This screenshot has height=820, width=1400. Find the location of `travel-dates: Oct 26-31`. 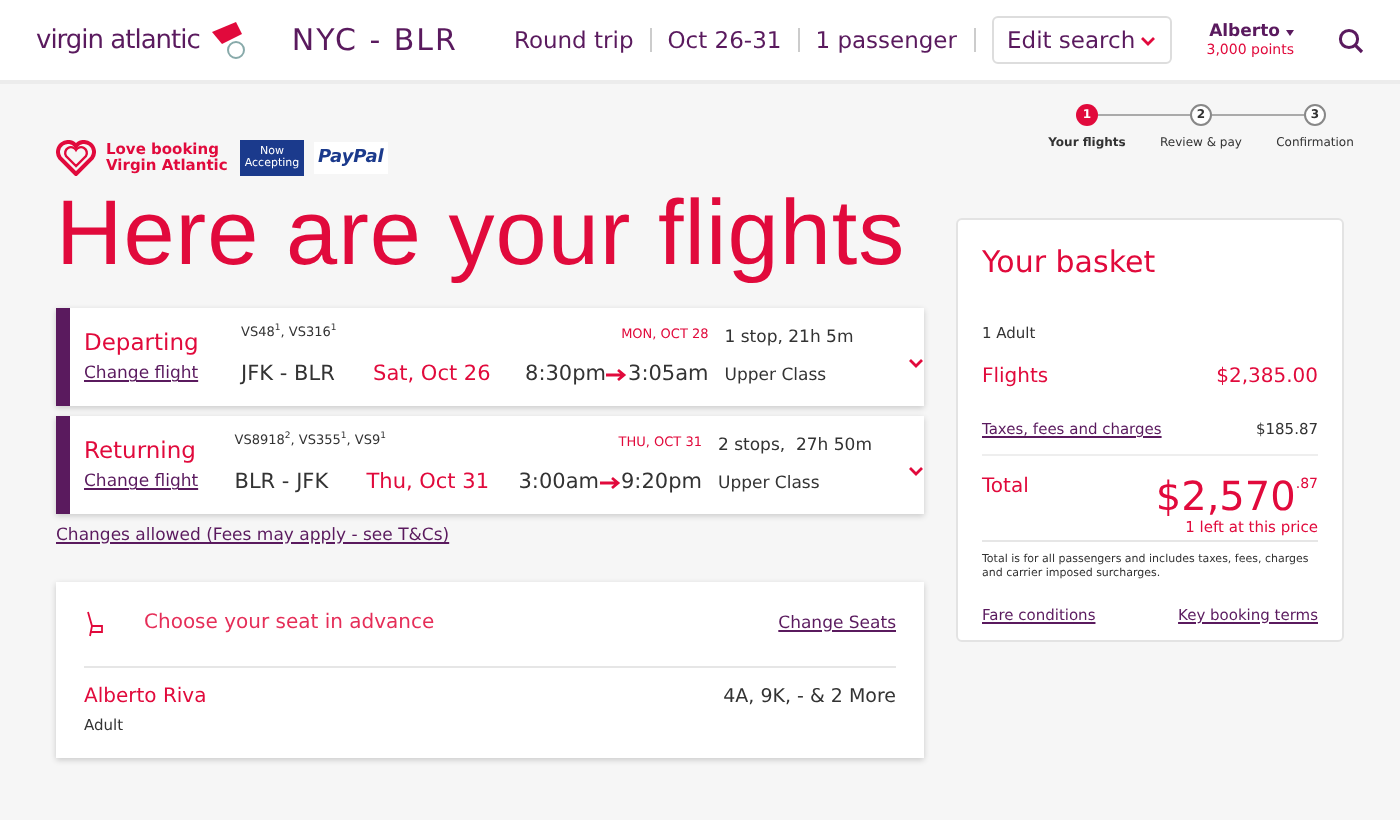

travel-dates: Oct 26-31 is located at coordinates (724, 40).